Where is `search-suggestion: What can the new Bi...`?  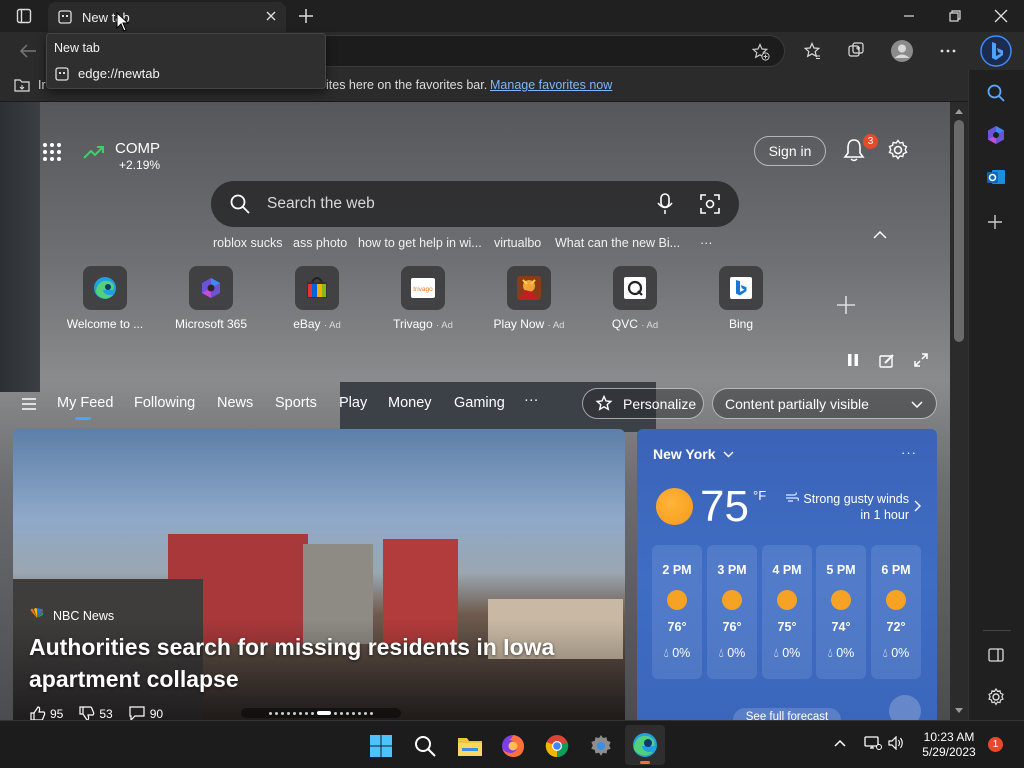
search-suggestion: What can the new Bi... is located at coordinates (617, 243).